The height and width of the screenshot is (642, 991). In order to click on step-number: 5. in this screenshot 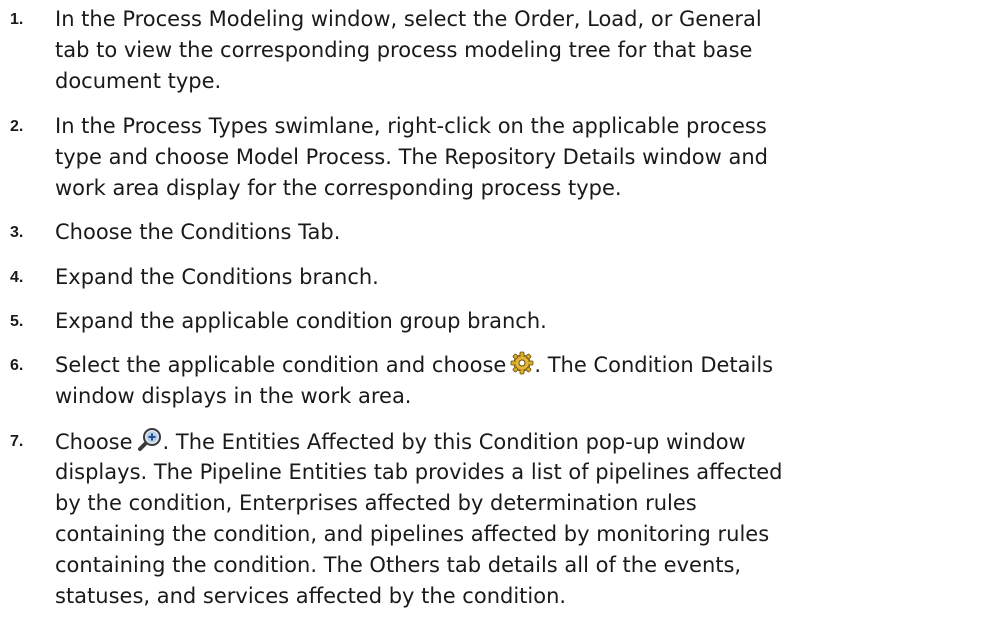, I will do `click(17, 321)`.